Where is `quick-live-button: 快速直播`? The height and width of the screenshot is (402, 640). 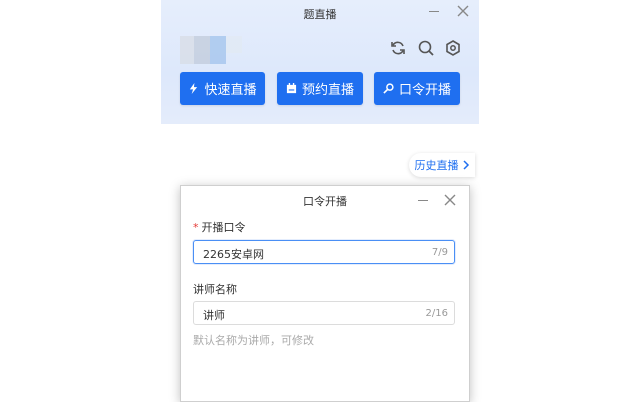 quick-live-button: 快速直播 is located at coordinates (222, 88).